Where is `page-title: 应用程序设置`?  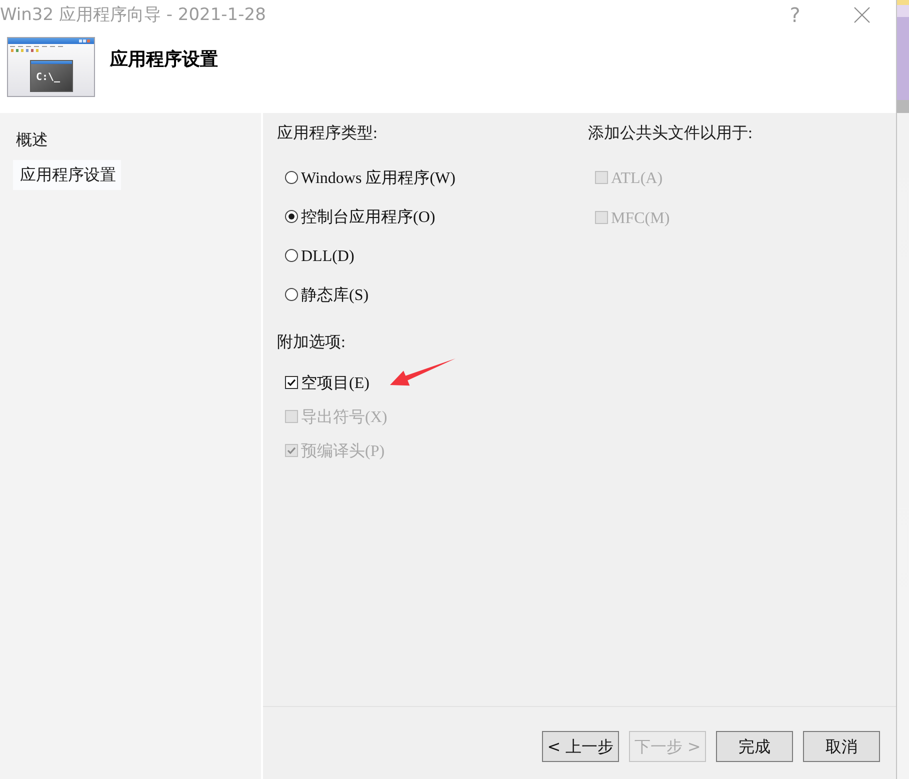
page-title: 应用程序设置 is located at coordinates (164, 60).